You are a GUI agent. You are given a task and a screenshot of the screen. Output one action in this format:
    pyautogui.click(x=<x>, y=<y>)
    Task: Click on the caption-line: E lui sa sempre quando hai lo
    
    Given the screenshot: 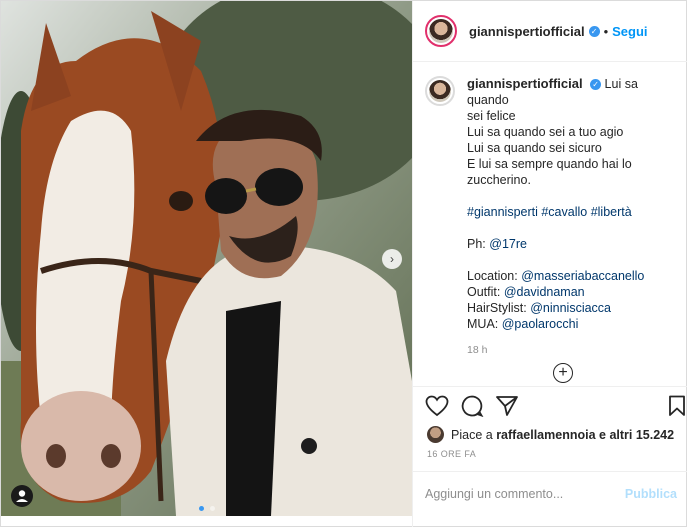 What is the action you would take?
    pyautogui.click(x=549, y=164)
    